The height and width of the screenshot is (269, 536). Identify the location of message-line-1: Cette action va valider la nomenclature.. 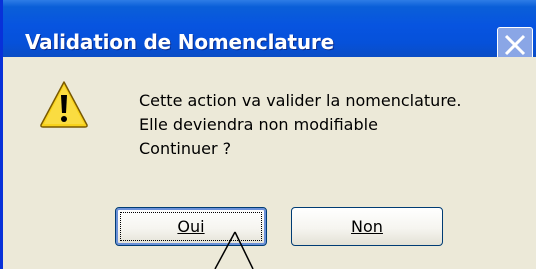
(300, 100).